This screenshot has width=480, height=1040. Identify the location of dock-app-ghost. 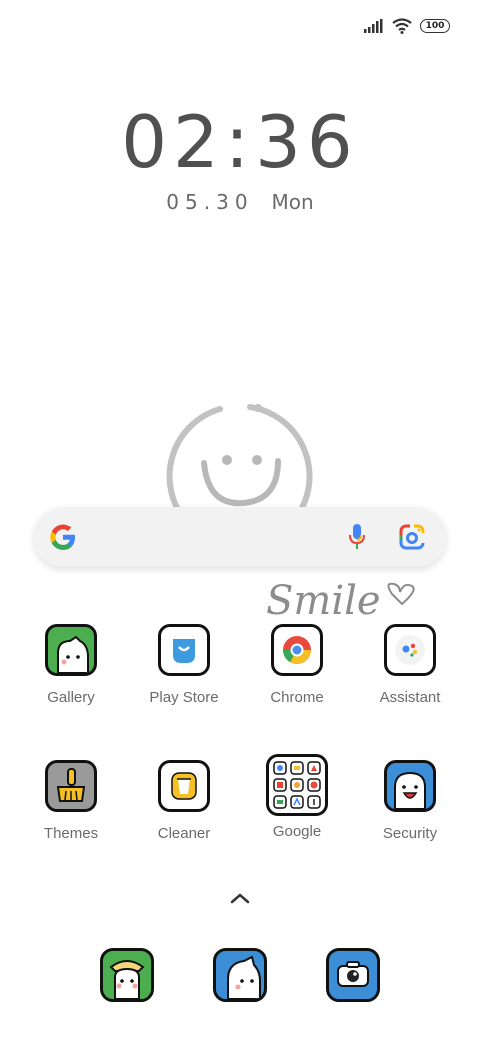
(240, 975).